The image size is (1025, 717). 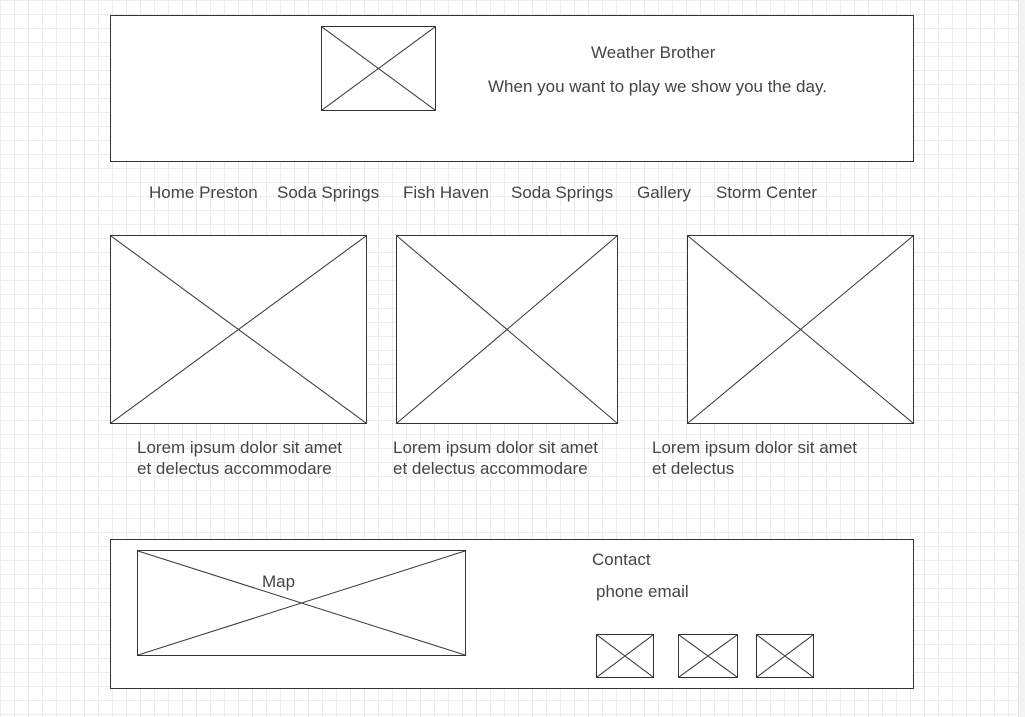 What do you see at coordinates (621, 559) in the screenshot?
I see `contact-heading: Contact` at bounding box center [621, 559].